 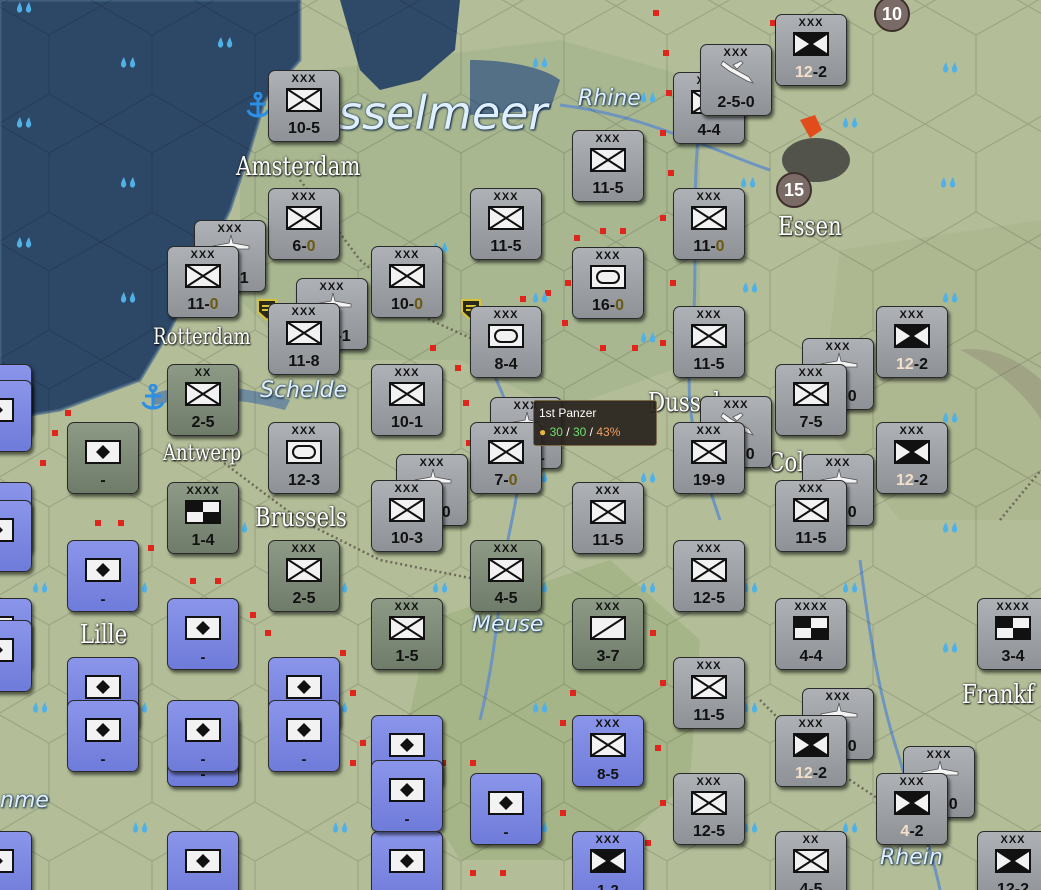 What do you see at coordinates (810, 227) in the screenshot?
I see `essen-label: Essen` at bounding box center [810, 227].